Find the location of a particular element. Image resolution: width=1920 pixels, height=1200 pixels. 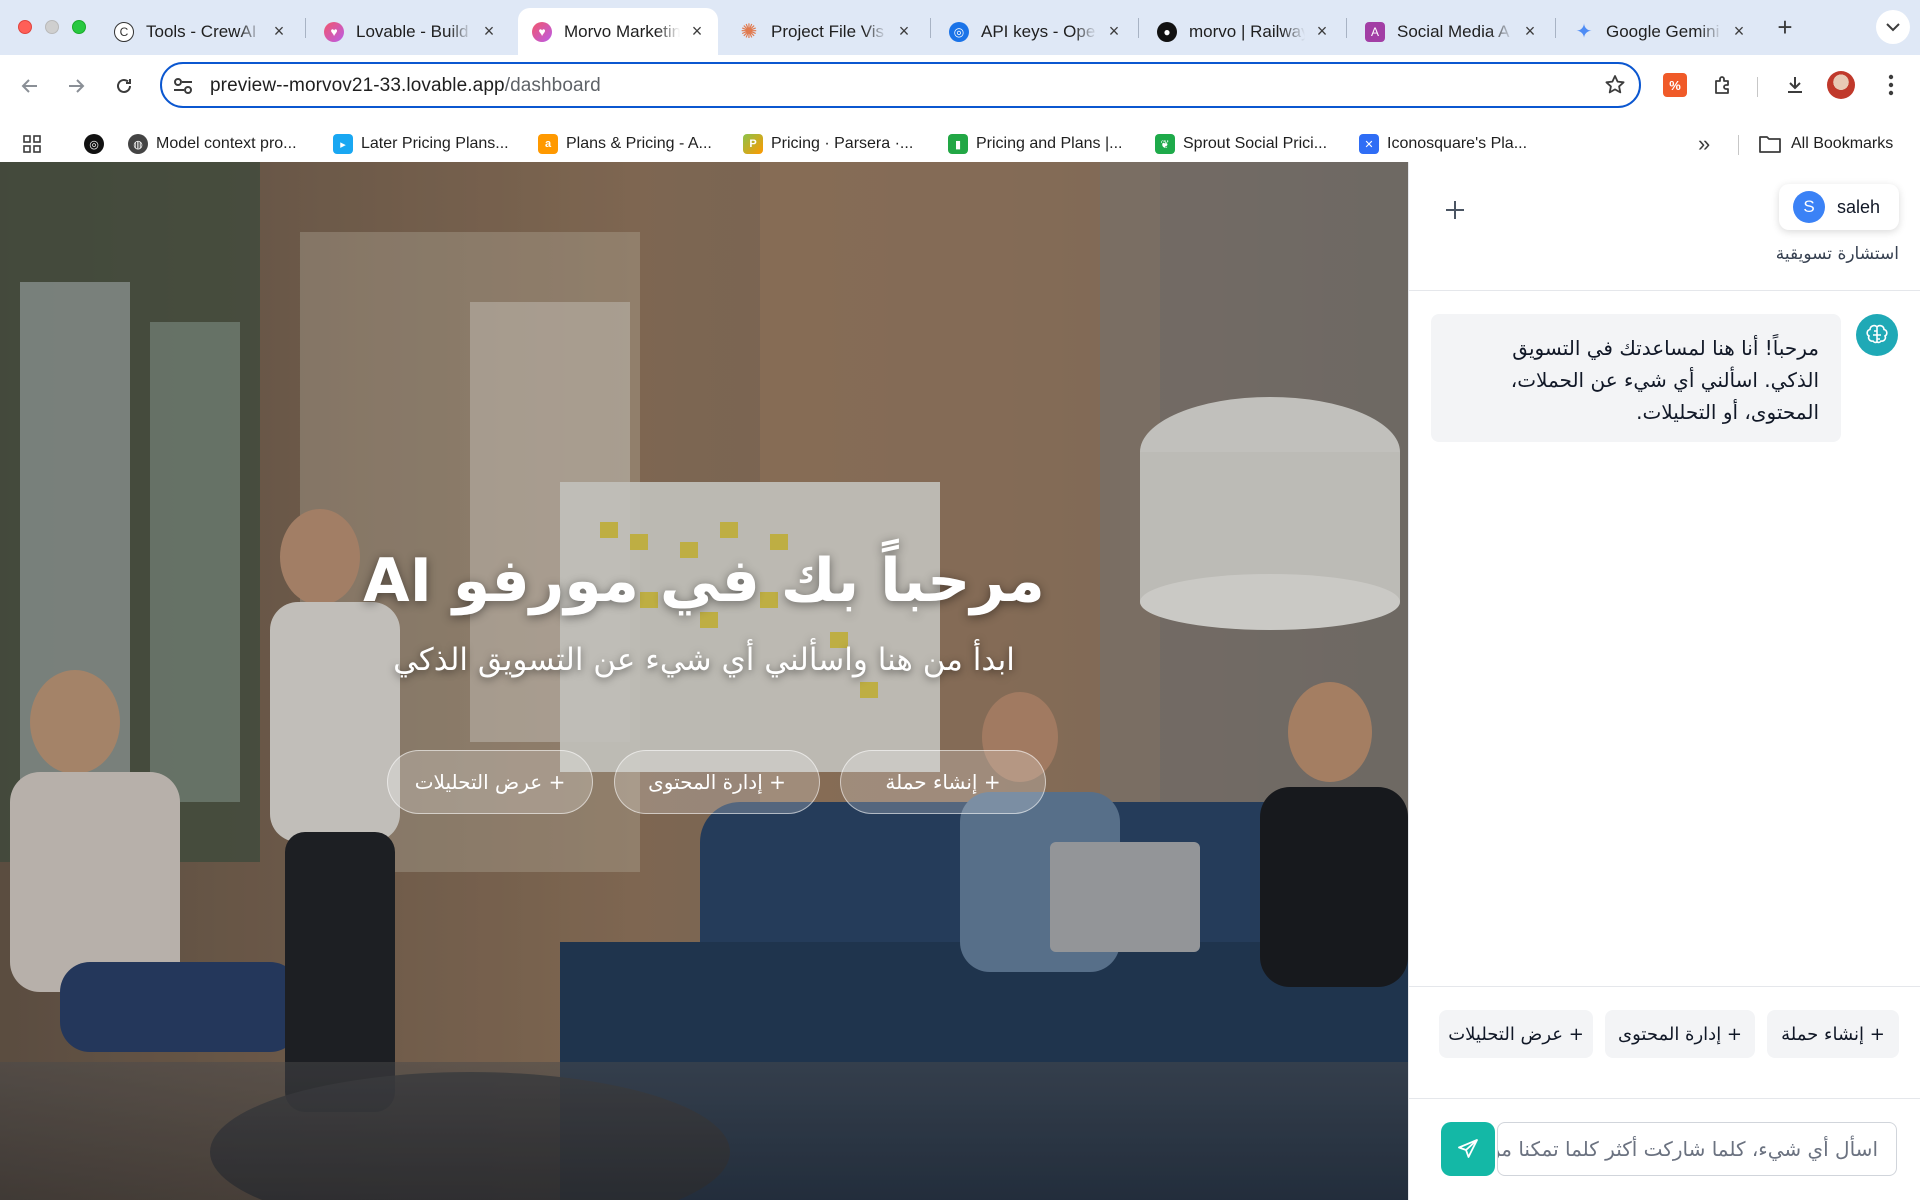

tab-title: Project File Vis is located at coordinates (828, 31).